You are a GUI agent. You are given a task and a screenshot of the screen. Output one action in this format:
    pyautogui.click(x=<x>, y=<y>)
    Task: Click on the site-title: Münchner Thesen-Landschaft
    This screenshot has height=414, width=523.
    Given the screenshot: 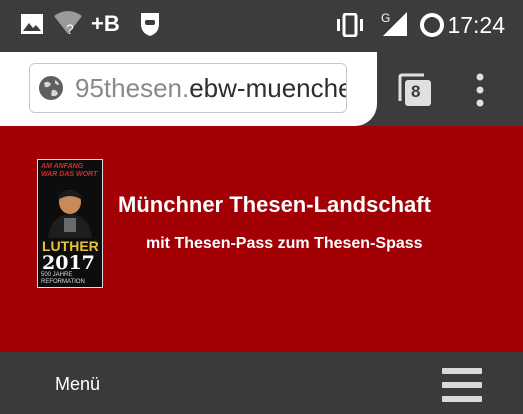 What is the action you would take?
    pyautogui.click(x=274, y=205)
    